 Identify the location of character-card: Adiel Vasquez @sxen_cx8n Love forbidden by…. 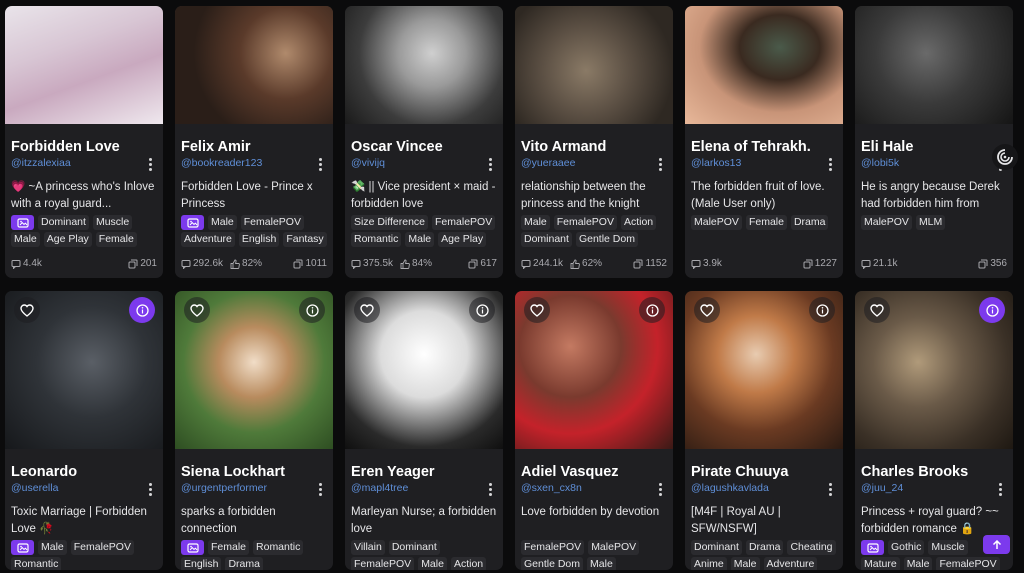
(594, 430).